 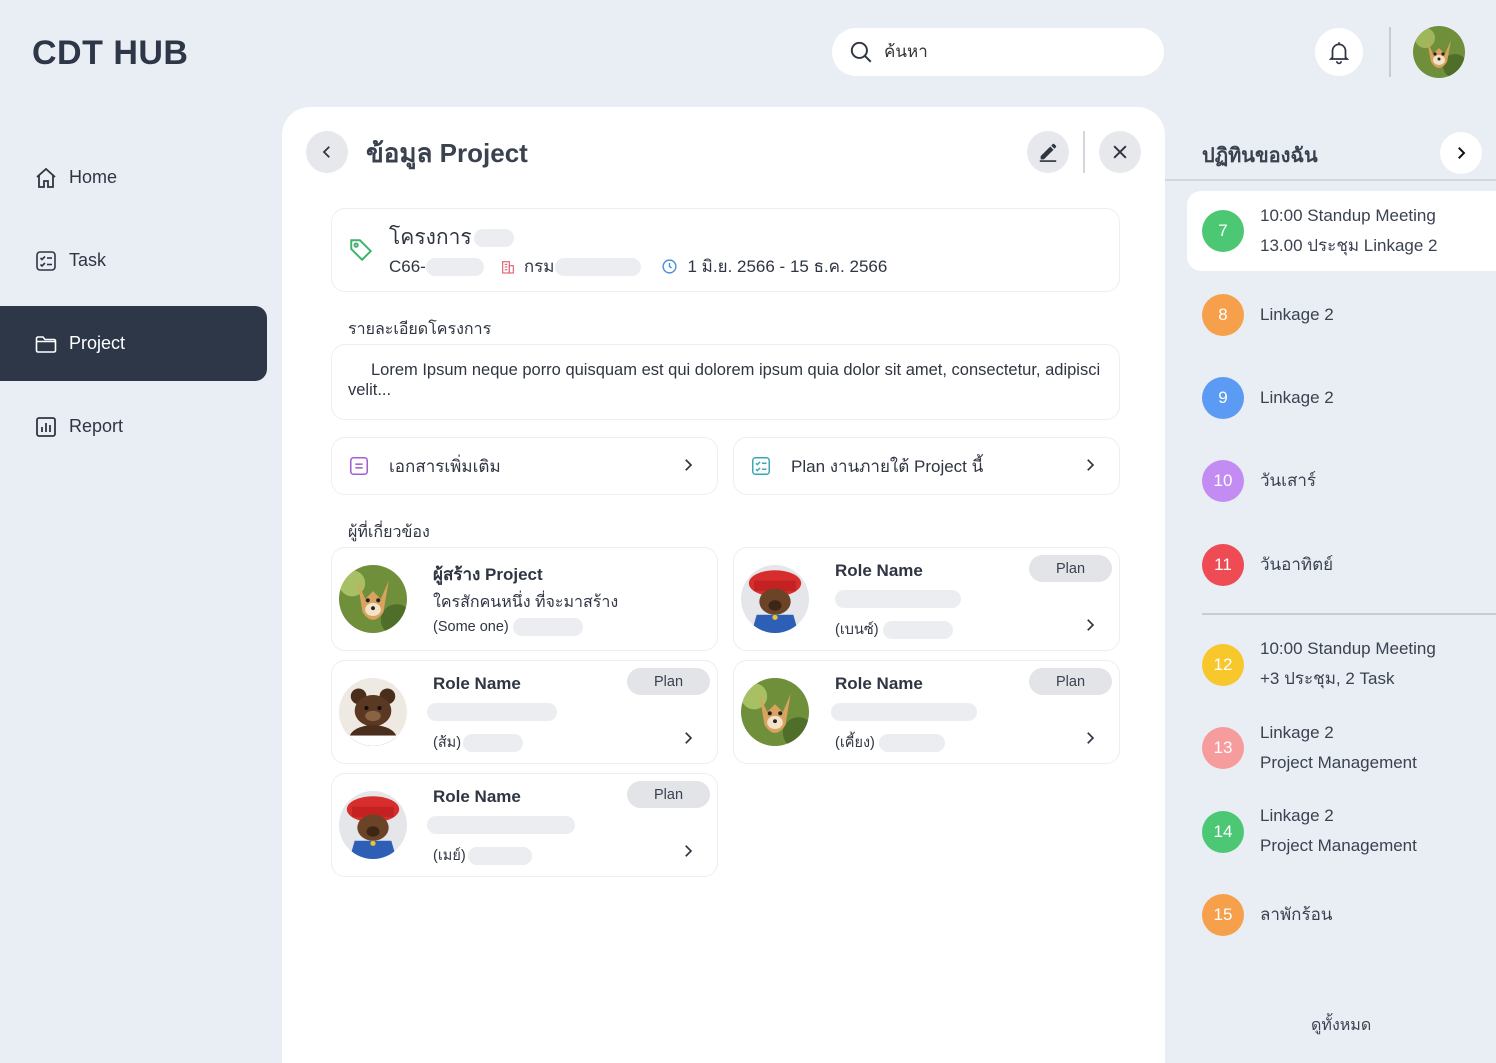 I want to click on person-card: Role Name (ส้ม) Plan, so click(x=524, y=712).